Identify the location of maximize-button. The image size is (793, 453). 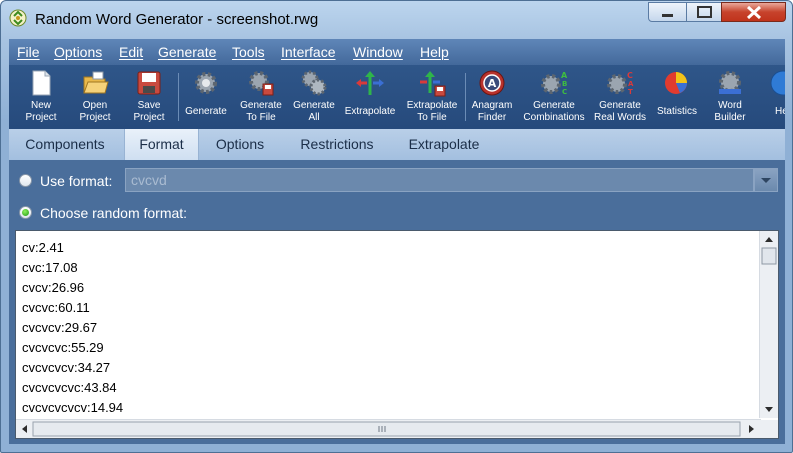
(704, 12).